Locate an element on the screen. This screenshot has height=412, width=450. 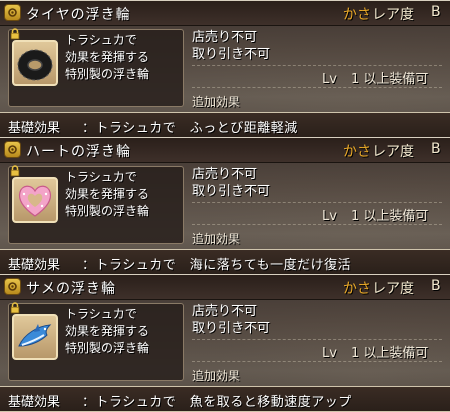
base-effect-bar: 基礎効果 ：トラシュカで 魚を取ると移動速度アップ is located at coordinates (225, 399).